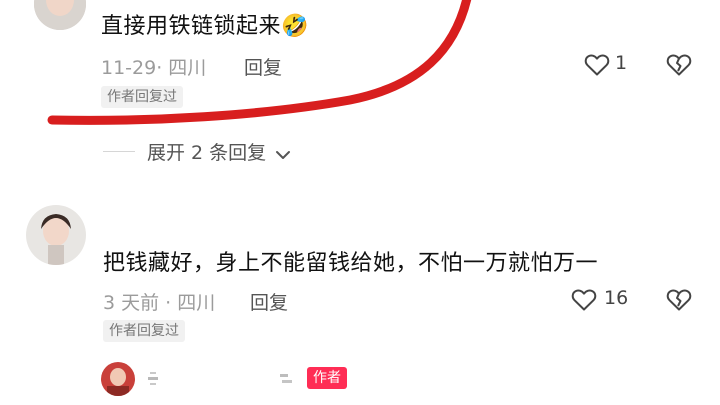  I want to click on expand-replies-button: 展开 2 条回复, so click(219, 152).